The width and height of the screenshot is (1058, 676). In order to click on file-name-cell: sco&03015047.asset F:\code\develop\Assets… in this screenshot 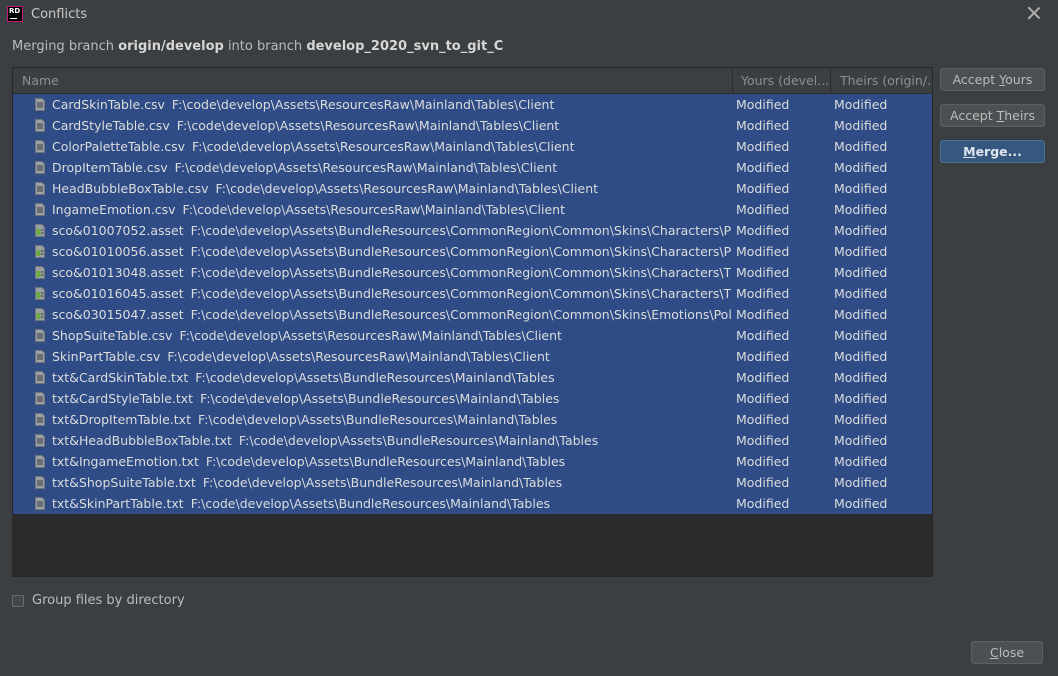, I will do `click(391, 314)`.